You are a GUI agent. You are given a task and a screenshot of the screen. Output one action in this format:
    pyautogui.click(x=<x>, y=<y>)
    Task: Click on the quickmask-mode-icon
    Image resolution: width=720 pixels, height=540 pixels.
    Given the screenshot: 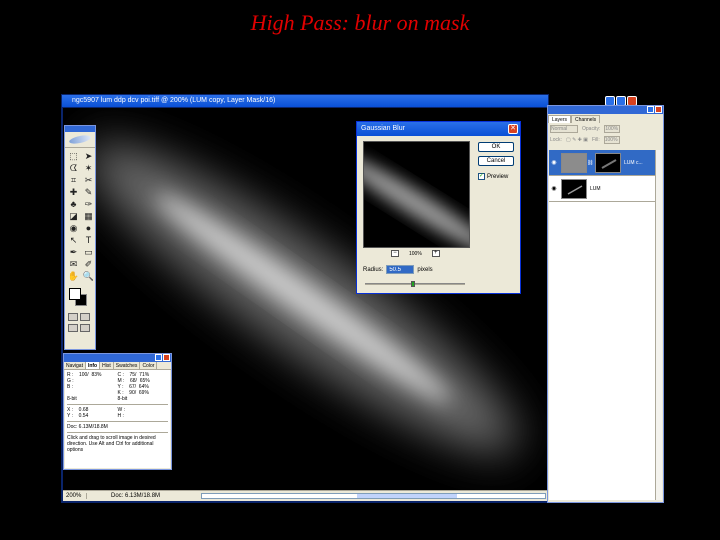 What is the action you would take?
    pyautogui.click(x=85, y=317)
    